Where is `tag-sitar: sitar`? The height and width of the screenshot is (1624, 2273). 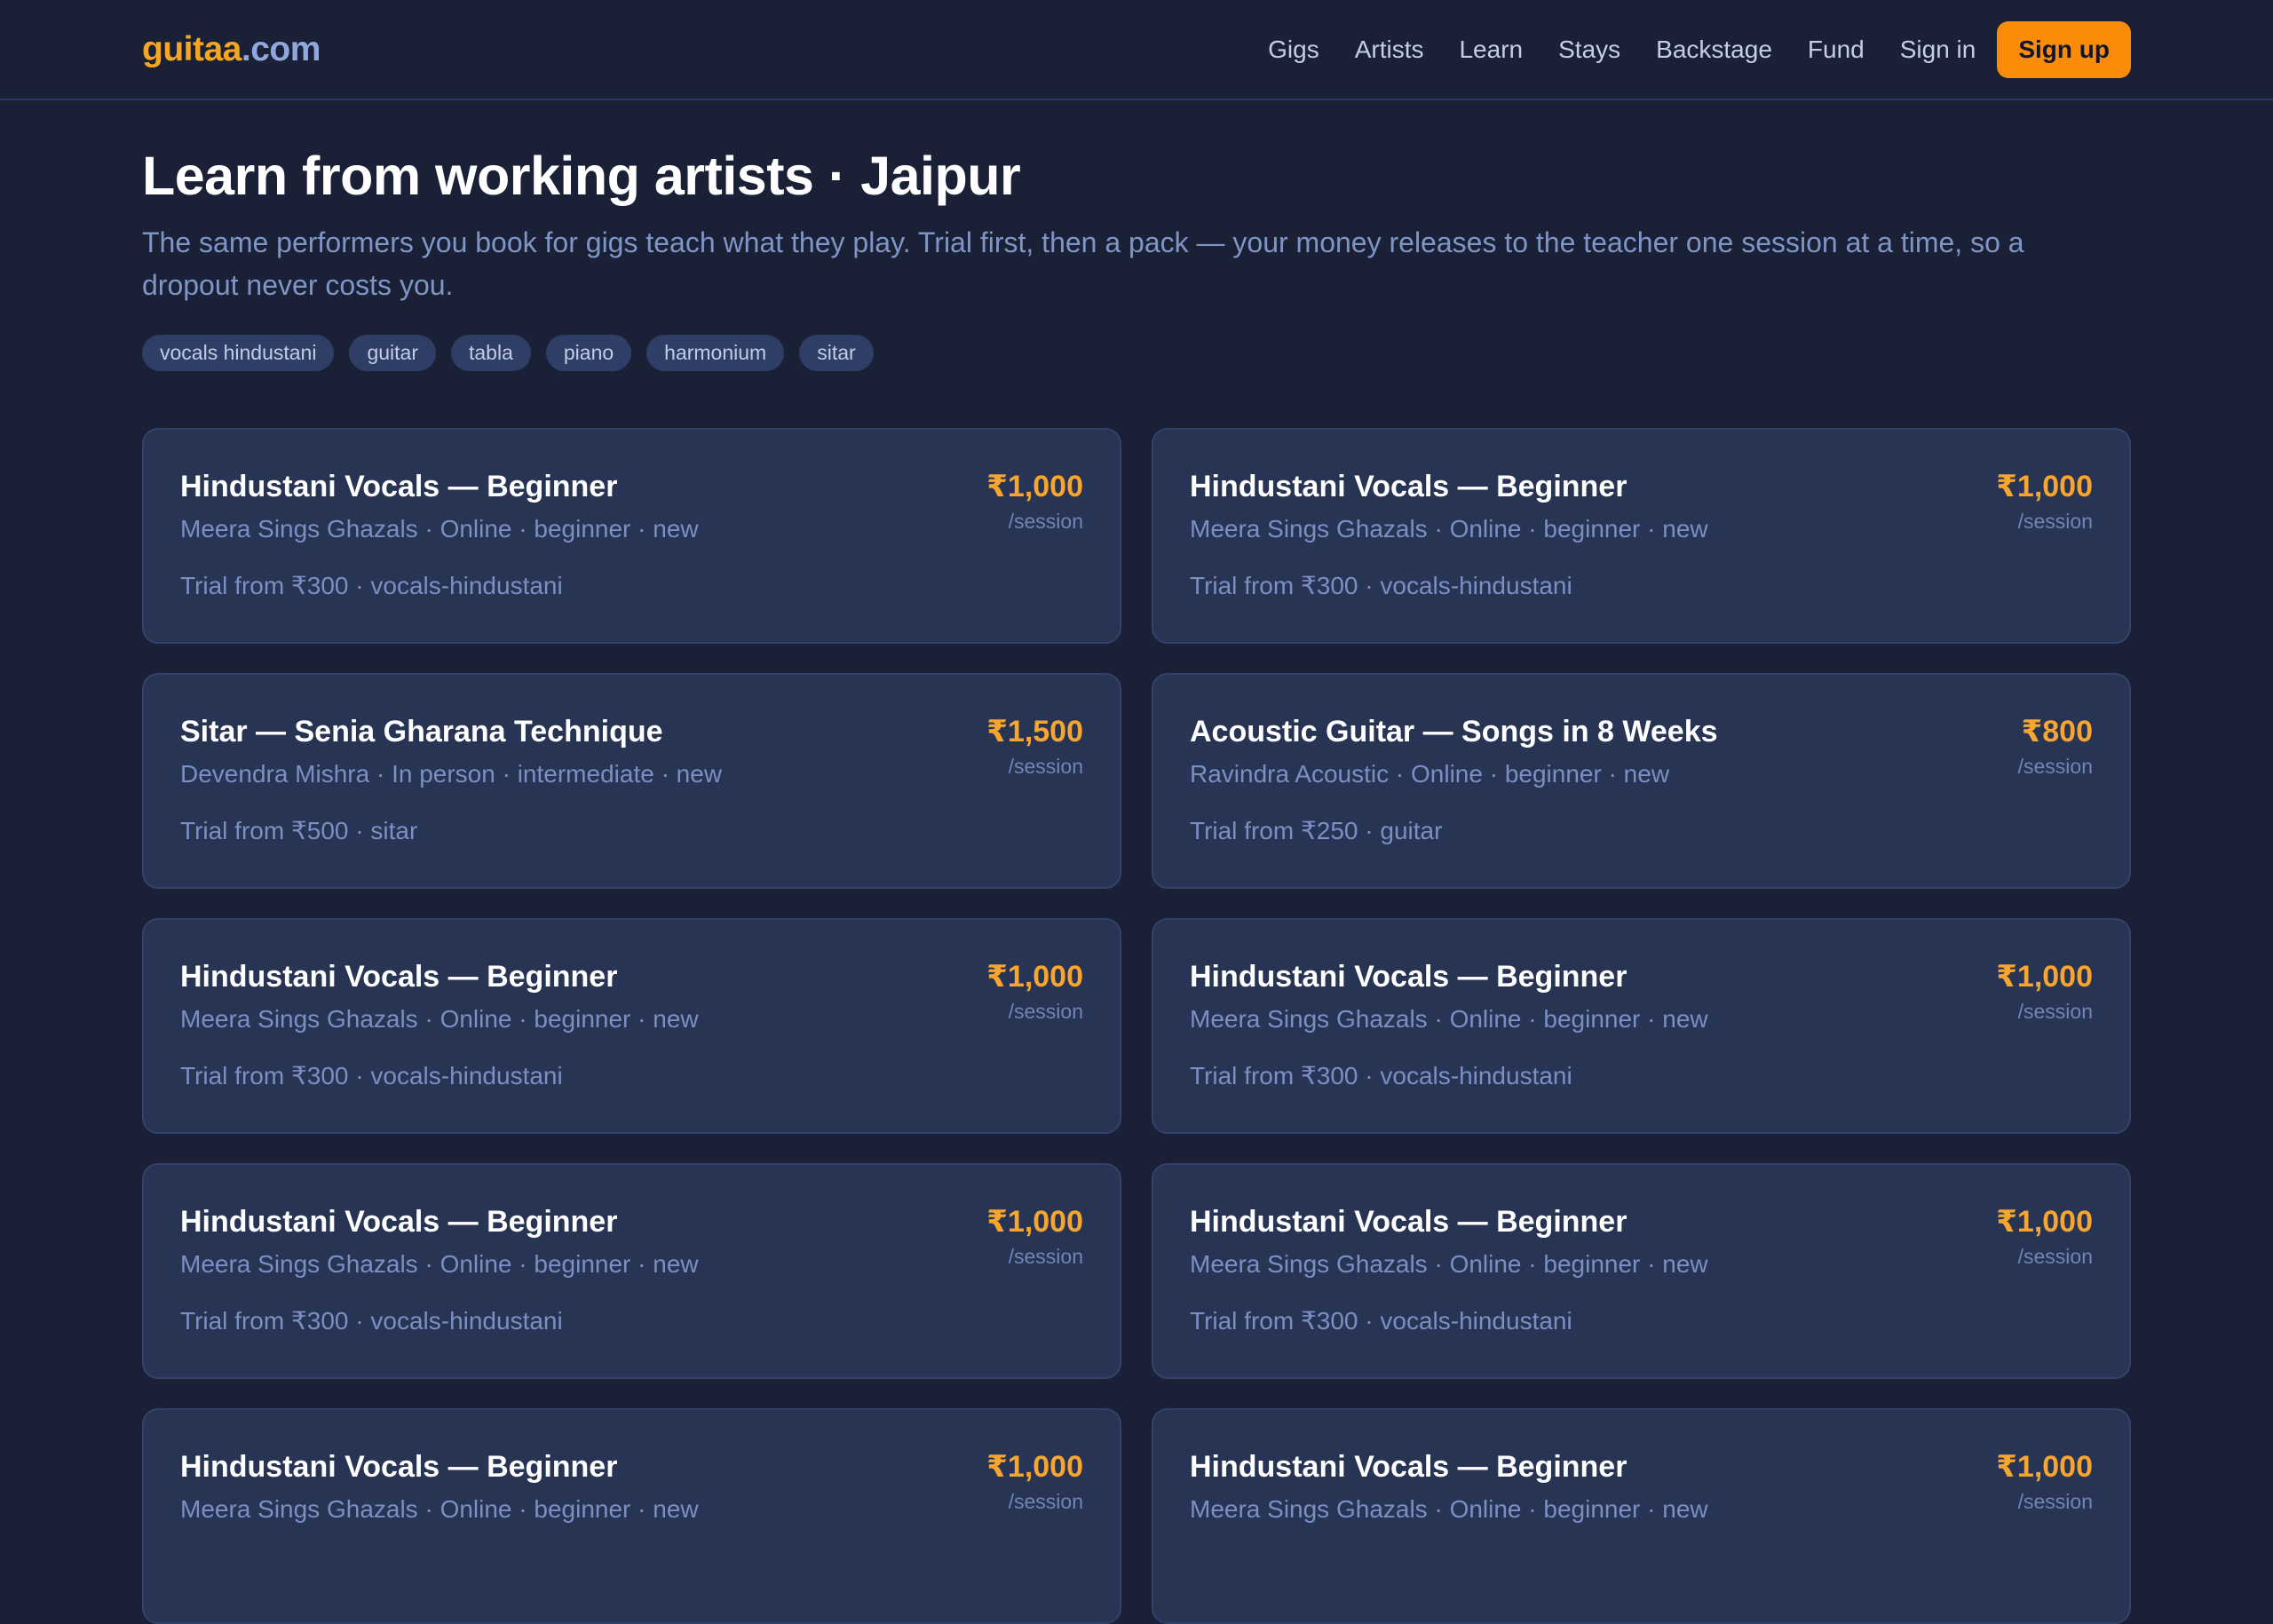 tag-sitar: sitar is located at coordinates (836, 353).